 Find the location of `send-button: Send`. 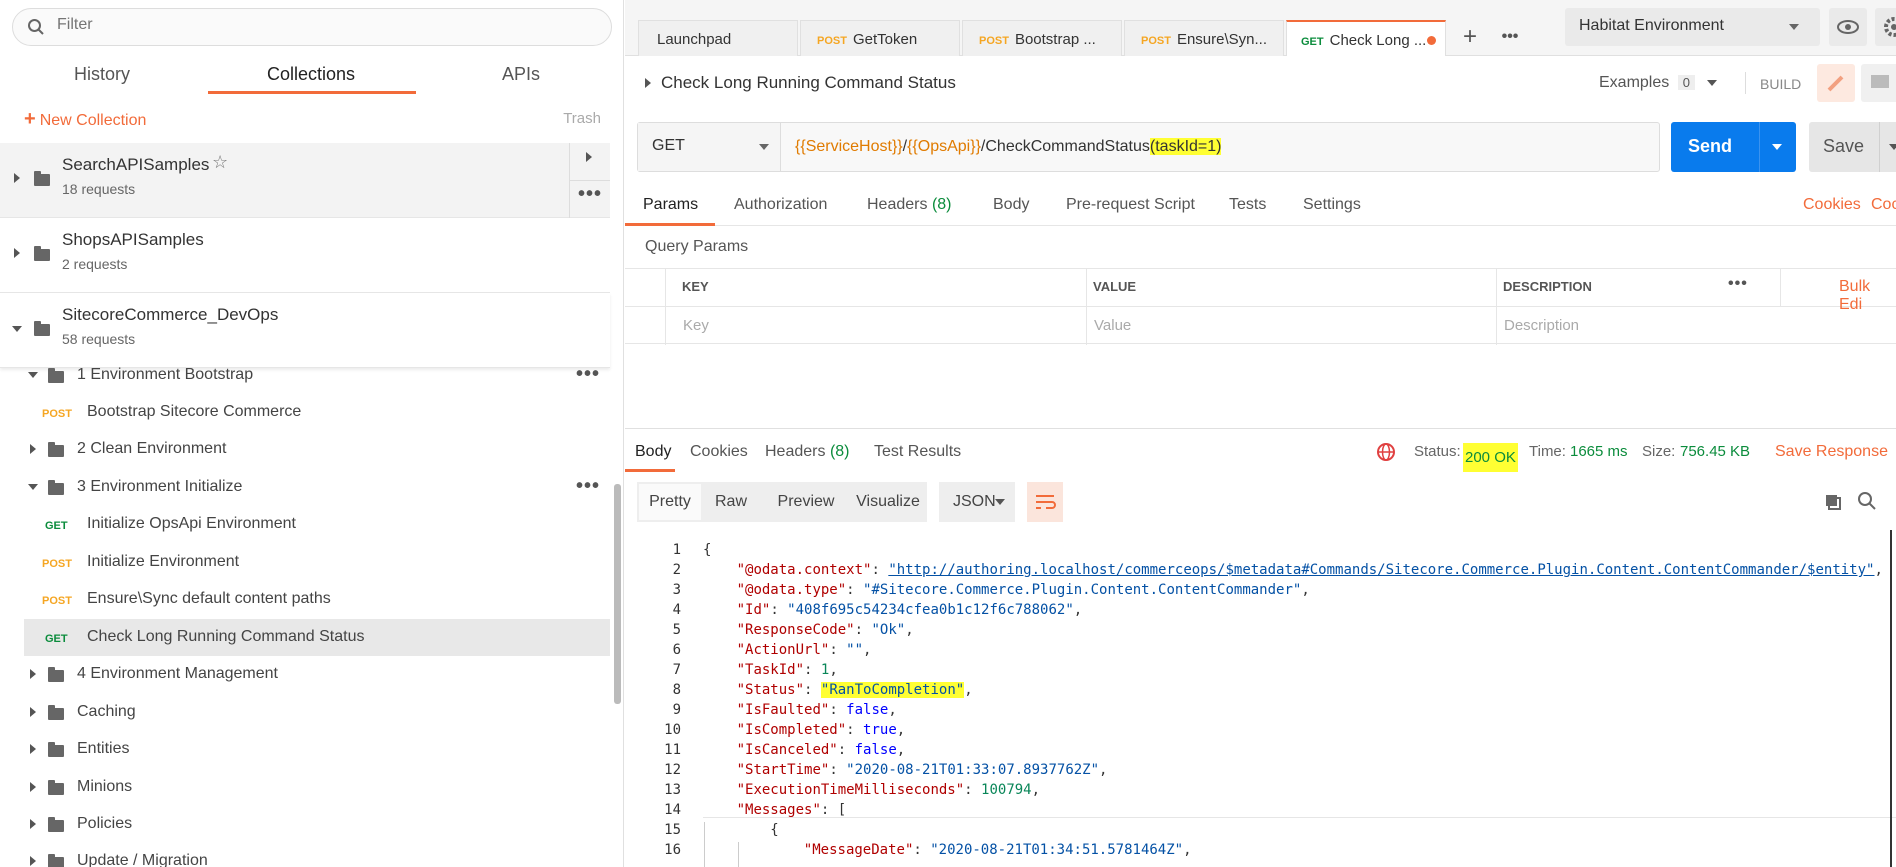

send-button: Send is located at coordinates (1733, 147).